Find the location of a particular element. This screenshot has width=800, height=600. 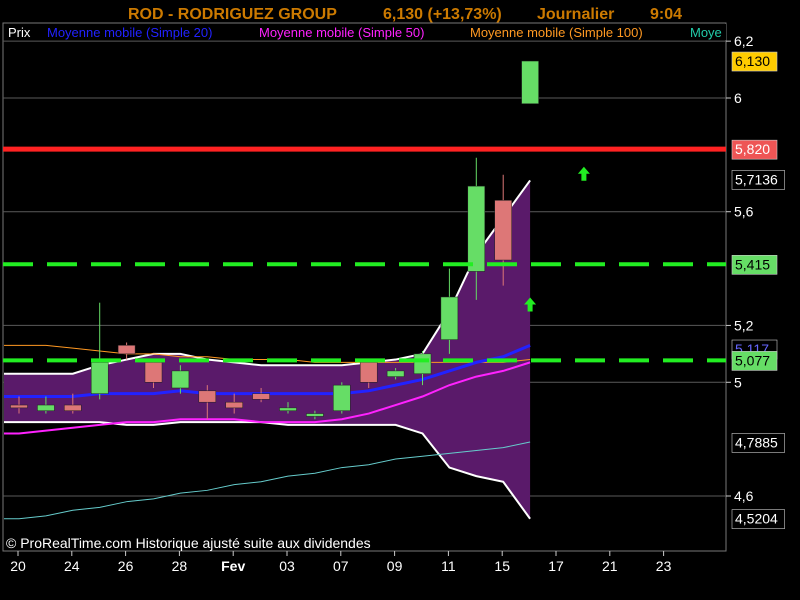

time-label: 9:04 is located at coordinates (666, 14).